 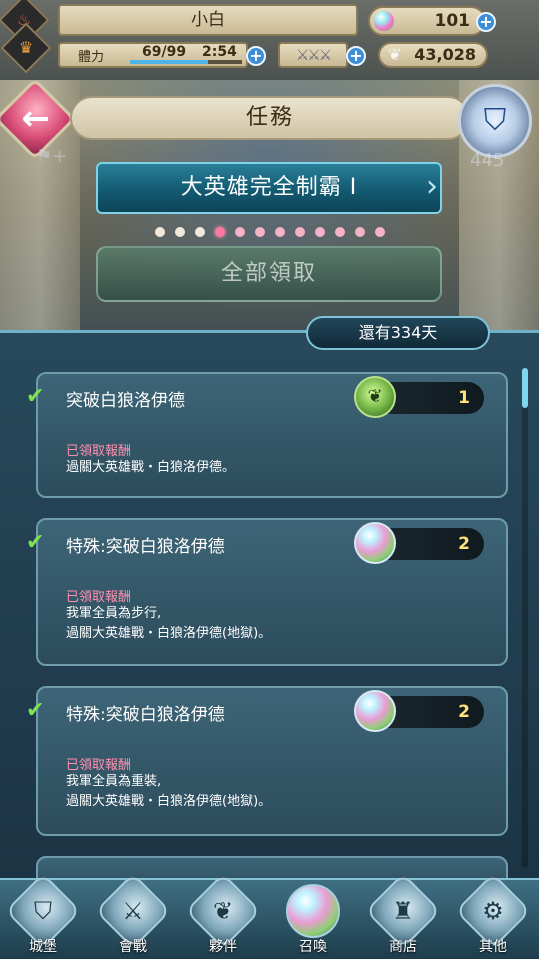 I want to click on dueling-swords-display: ⚔⚔⚔, so click(x=313, y=55).